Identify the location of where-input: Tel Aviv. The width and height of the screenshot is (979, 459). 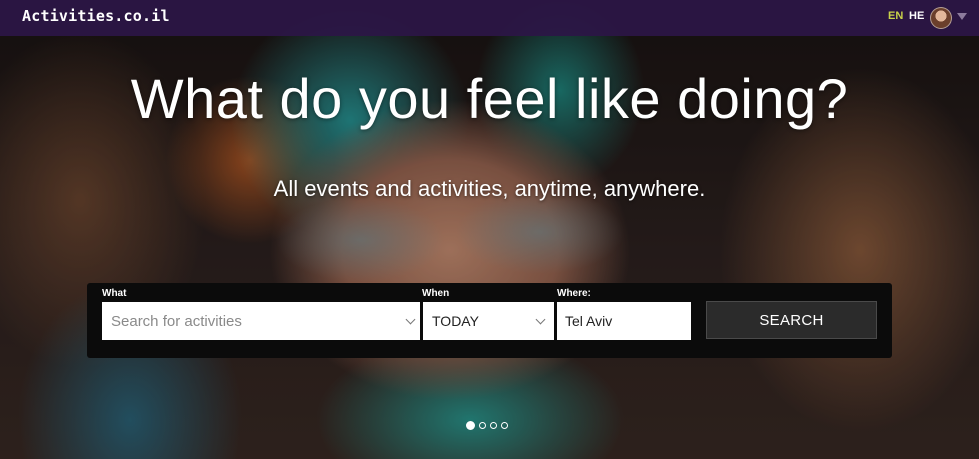
(624, 321).